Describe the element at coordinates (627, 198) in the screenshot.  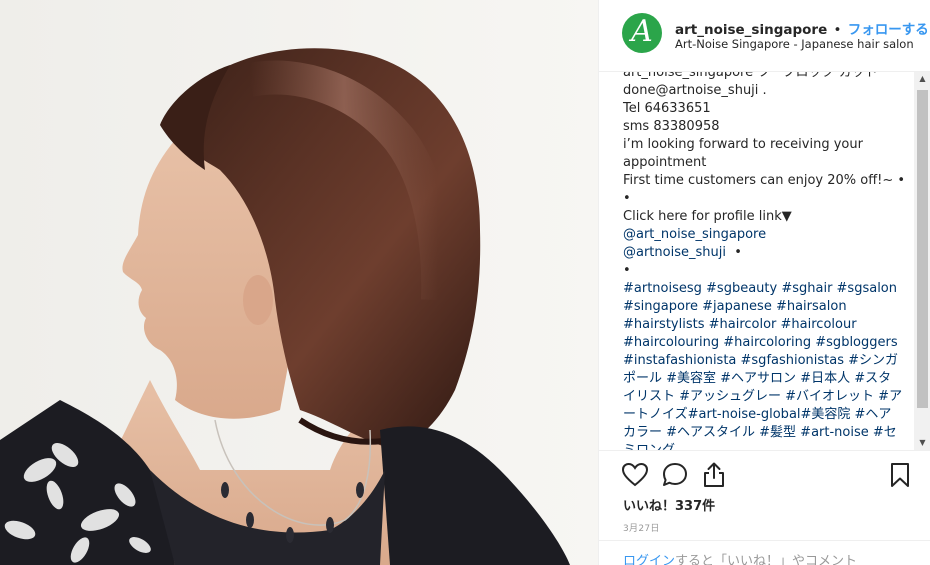
I see `caption-line: •` at that location.